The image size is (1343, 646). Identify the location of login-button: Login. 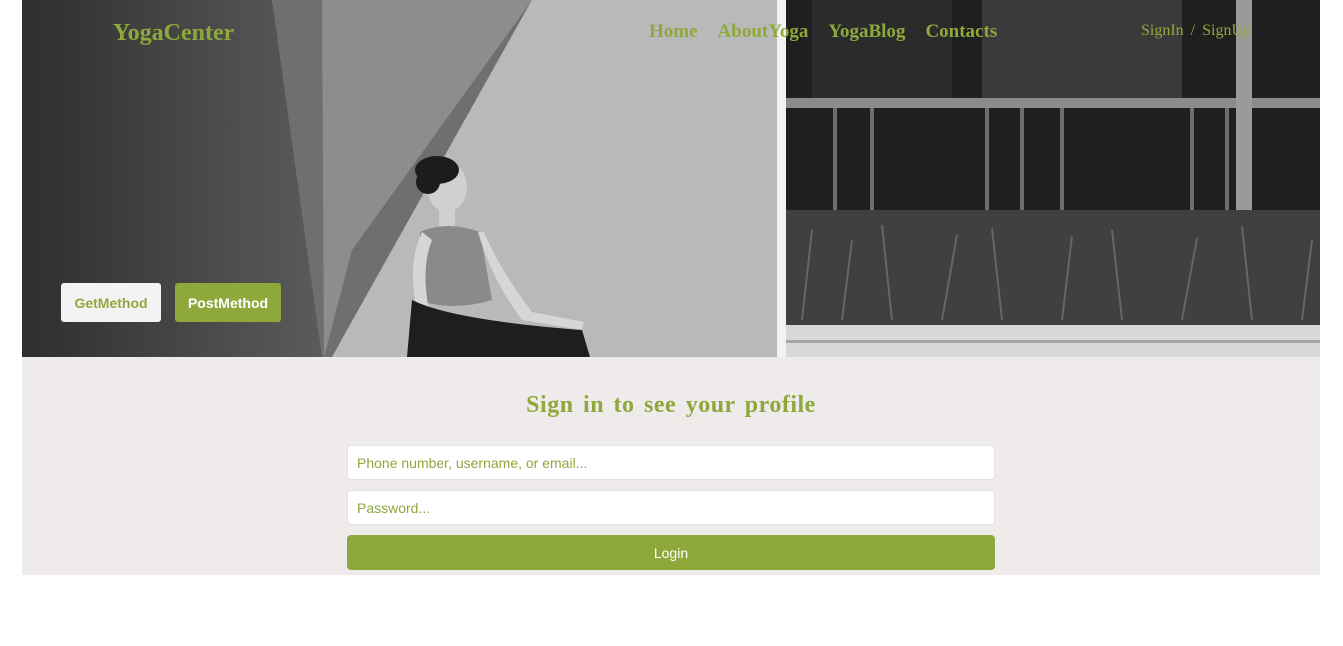
(671, 552).